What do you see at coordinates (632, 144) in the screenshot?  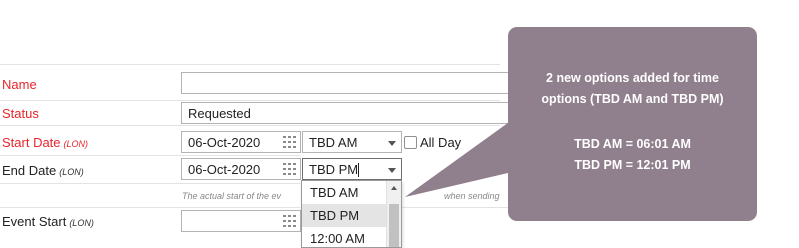 I see `callout-line-3: TBD AM = 06:01 AM` at bounding box center [632, 144].